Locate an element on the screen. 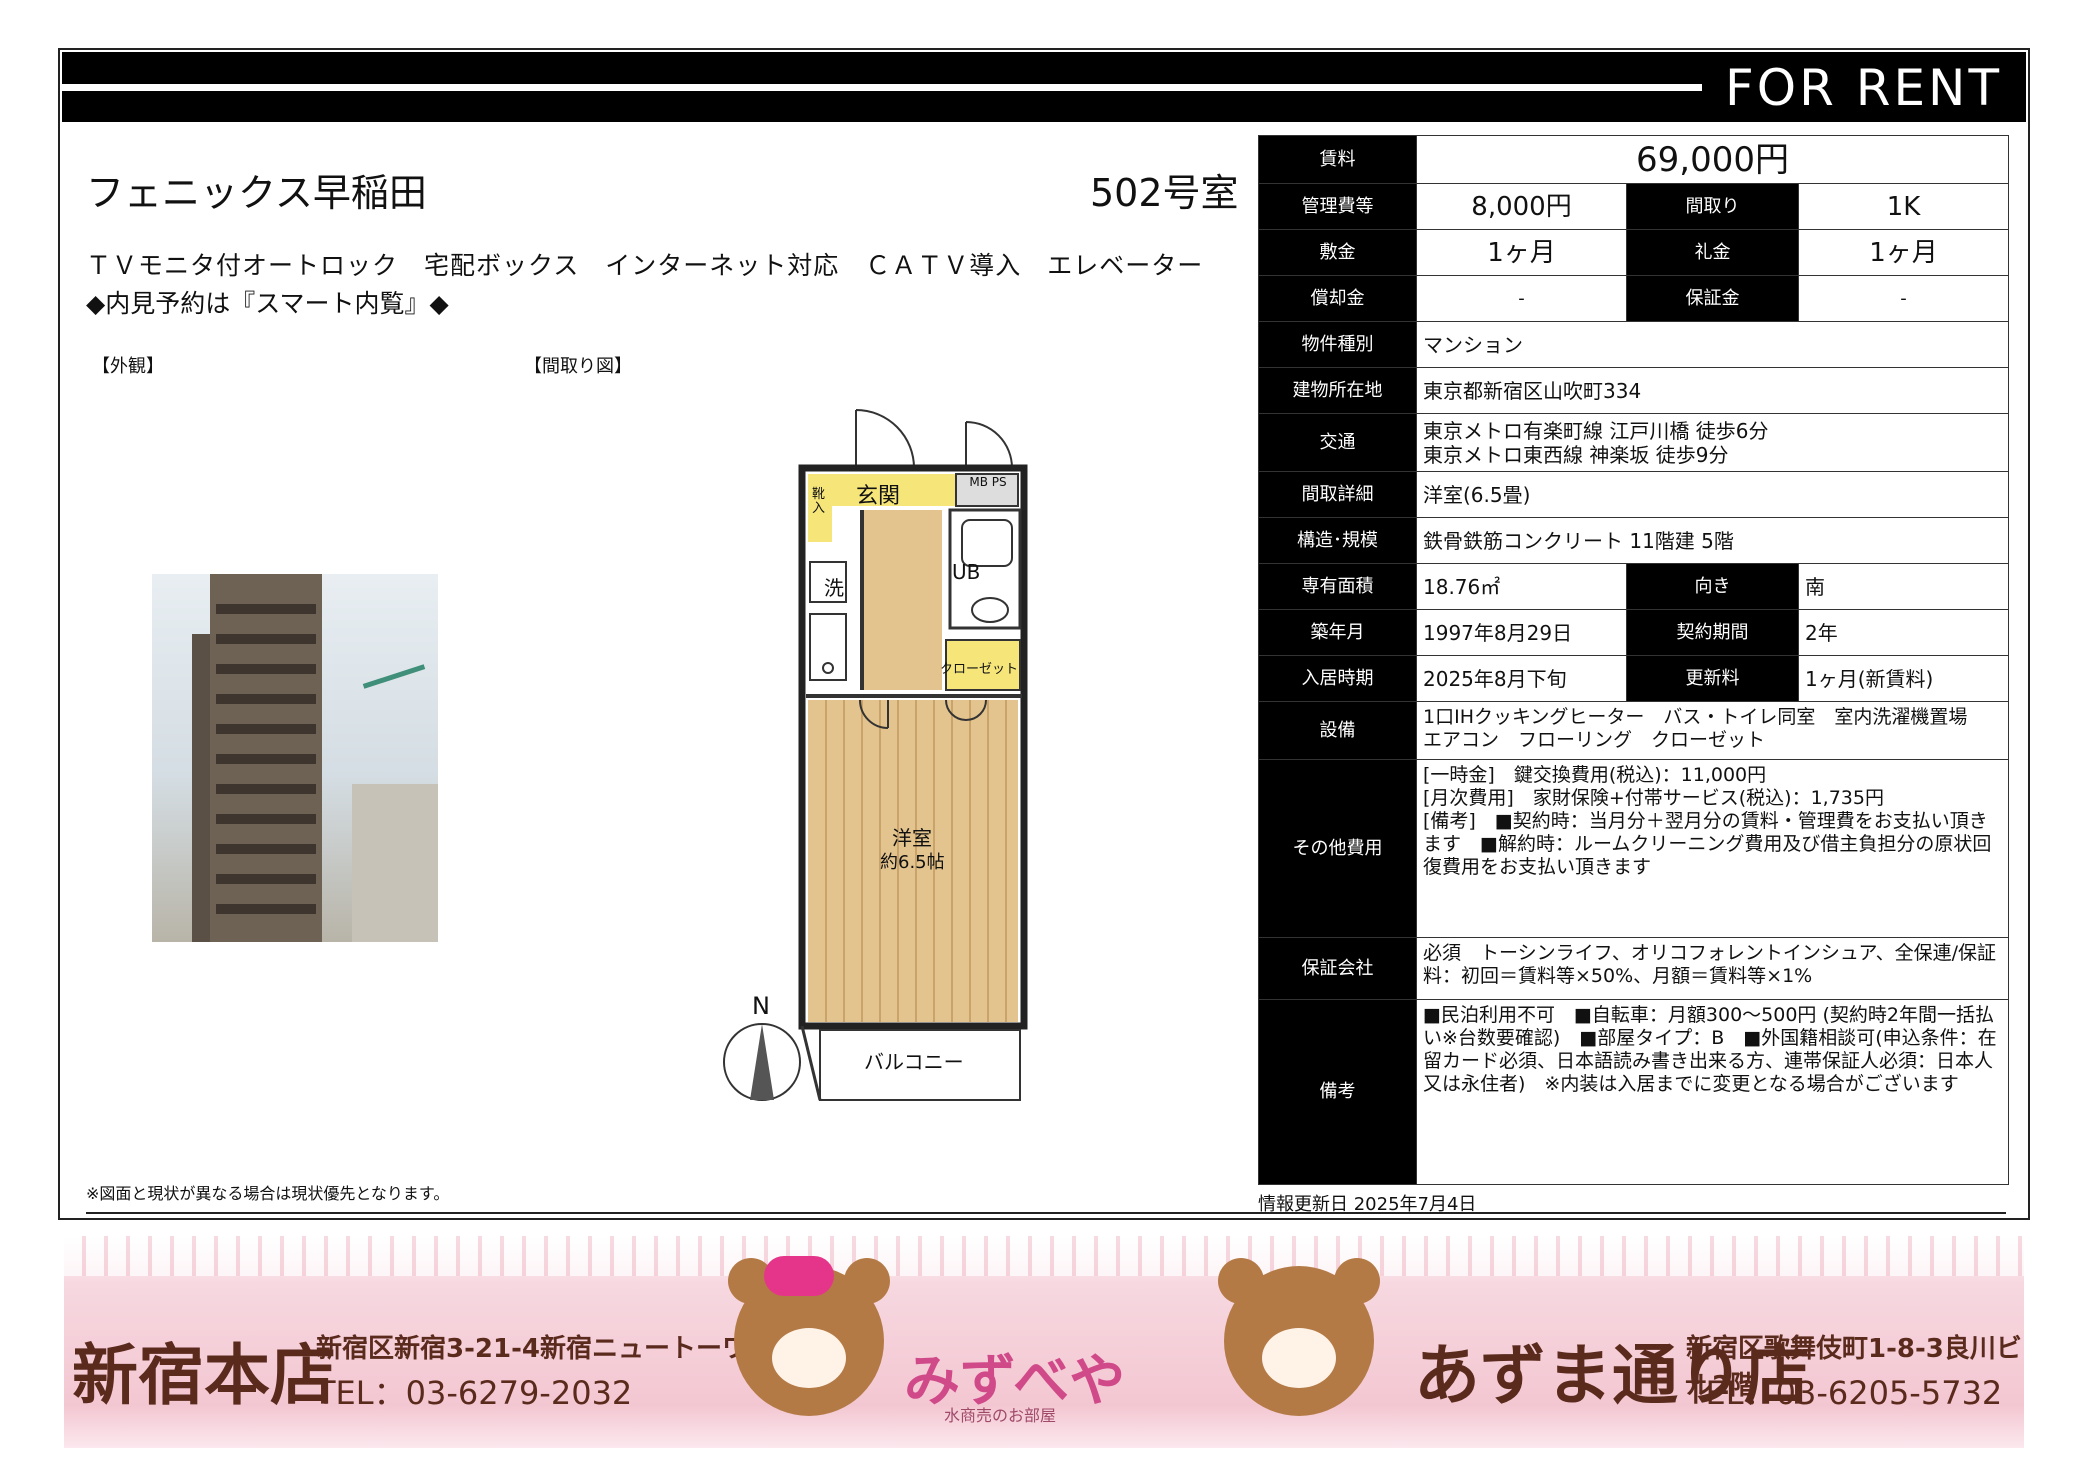  fp-closet: クローゼット is located at coordinates (979, 669).